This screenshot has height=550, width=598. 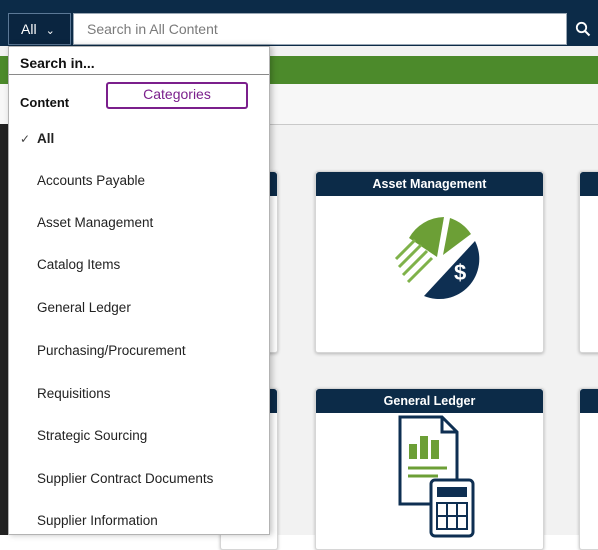 I want to click on tile-partial-right-lower, so click(x=588, y=469).